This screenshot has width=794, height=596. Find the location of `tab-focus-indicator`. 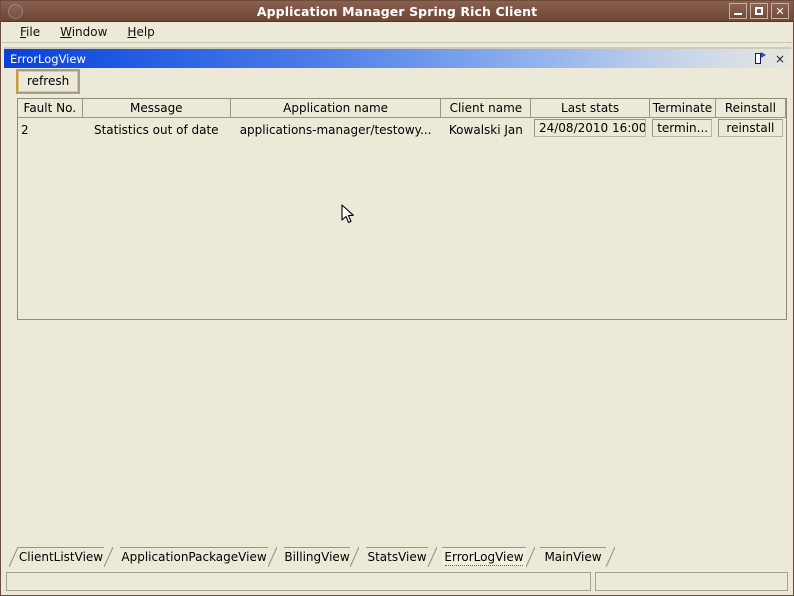

tab-focus-indicator is located at coordinates (484, 565).